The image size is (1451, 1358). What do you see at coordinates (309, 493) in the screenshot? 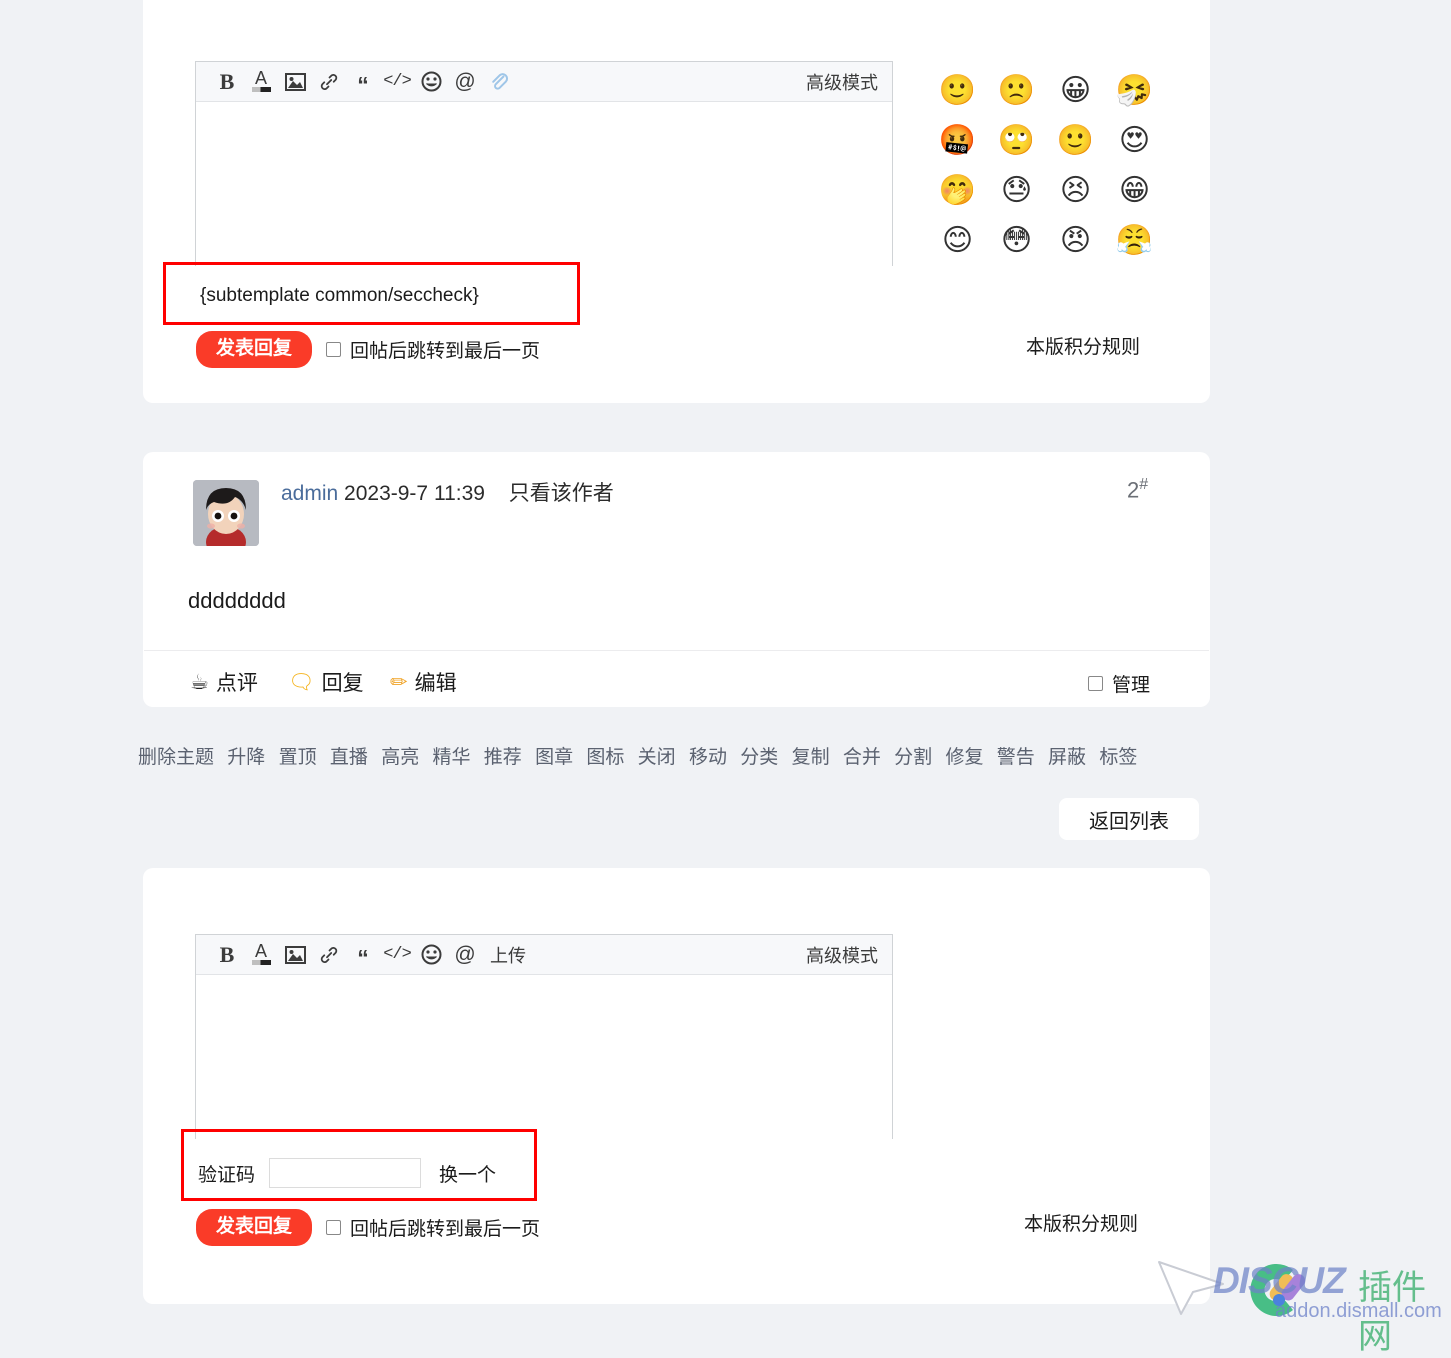
I see `post-author: admin` at bounding box center [309, 493].